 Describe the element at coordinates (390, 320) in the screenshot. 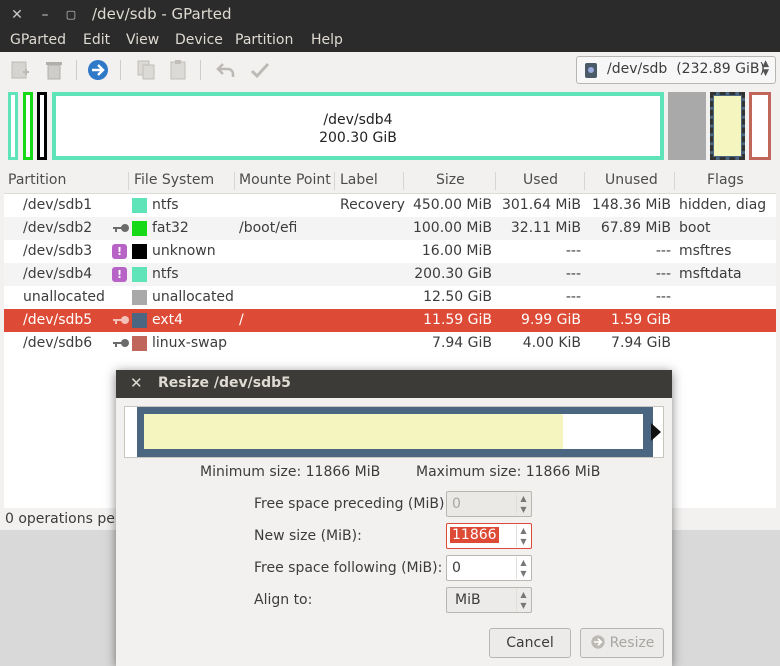

I see `table-row: /dev/sdb5 ext4 / 11.59 GiB 9.99 GiB 1.59 GiB` at that location.